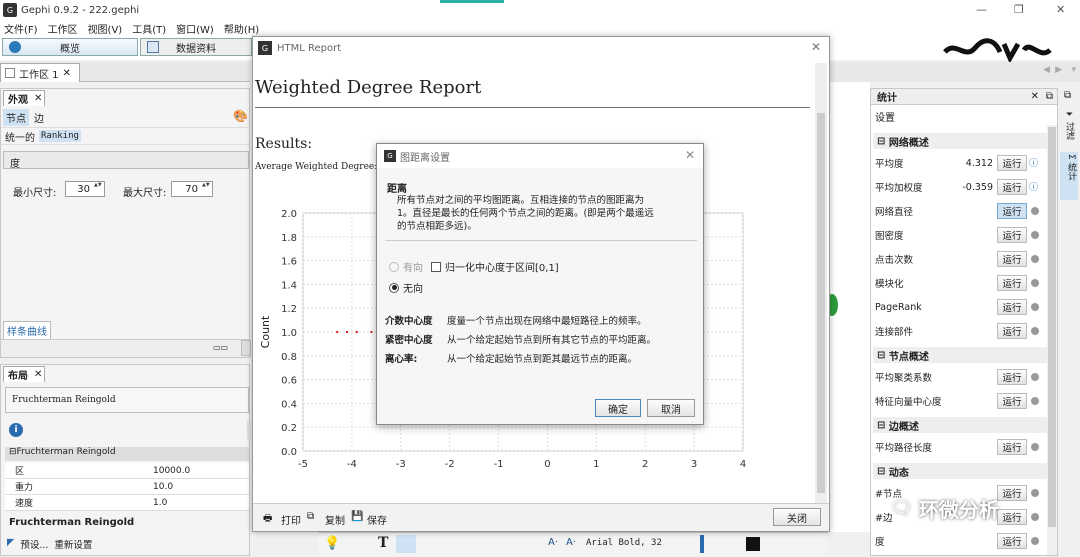 The image size is (1080, 557). Describe the element at coordinates (10, 73) in the screenshot. I see `workspace-icon` at that location.